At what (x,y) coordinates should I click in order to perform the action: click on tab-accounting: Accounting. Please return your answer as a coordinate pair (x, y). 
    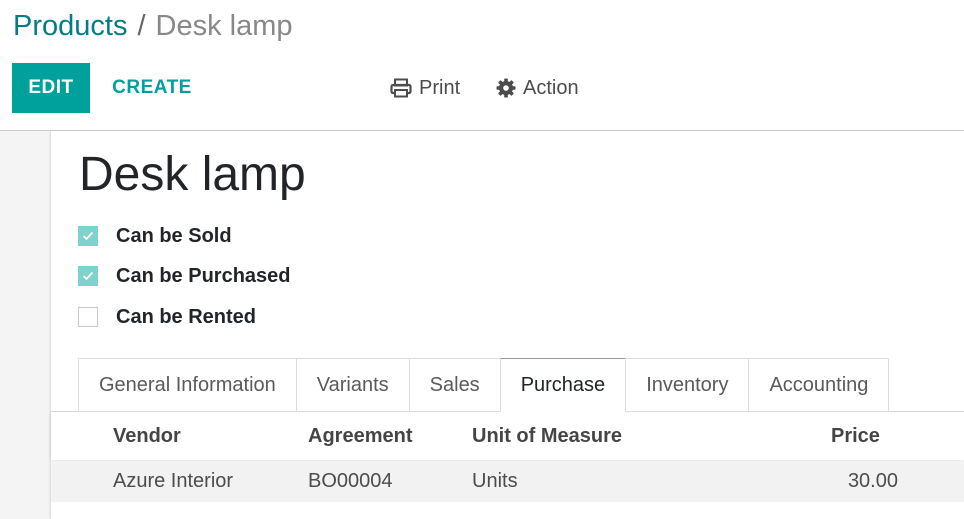
    Looking at the image, I should click on (819, 385).